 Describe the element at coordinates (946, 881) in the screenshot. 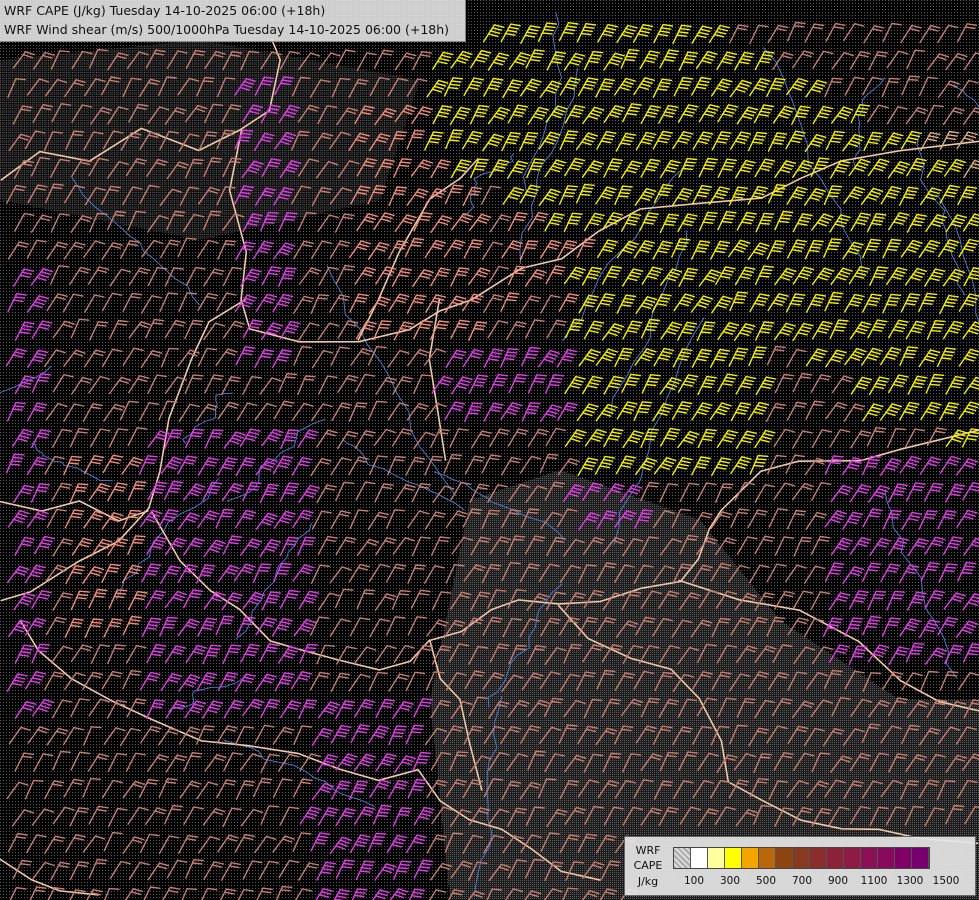

I see `legend-tick: 1500` at that location.